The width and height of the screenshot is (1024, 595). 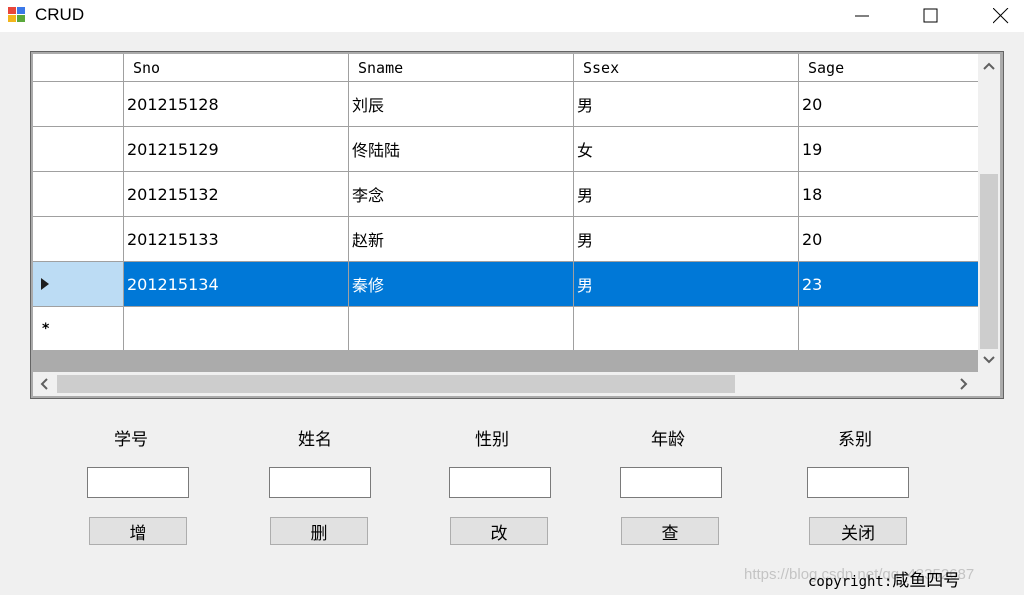 I want to click on table-row: 201215128 刘辰 男 20, so click(x=505, y=104).